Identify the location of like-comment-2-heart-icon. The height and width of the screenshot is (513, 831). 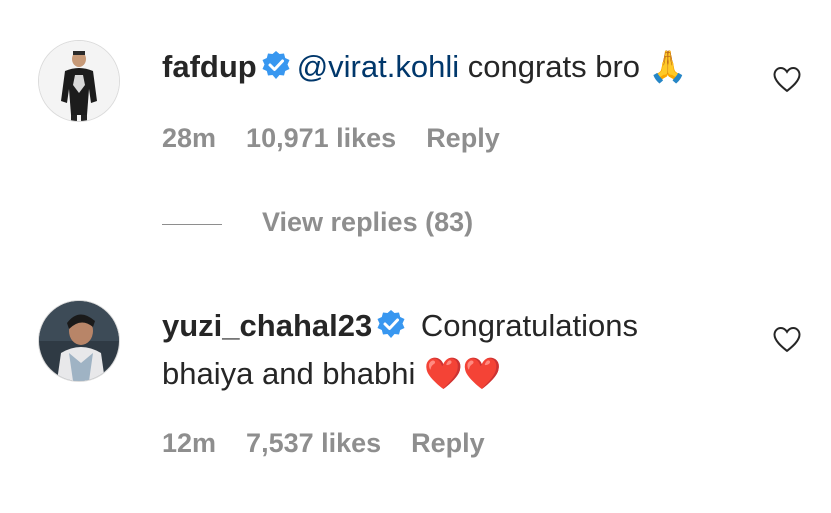
(787, 341).